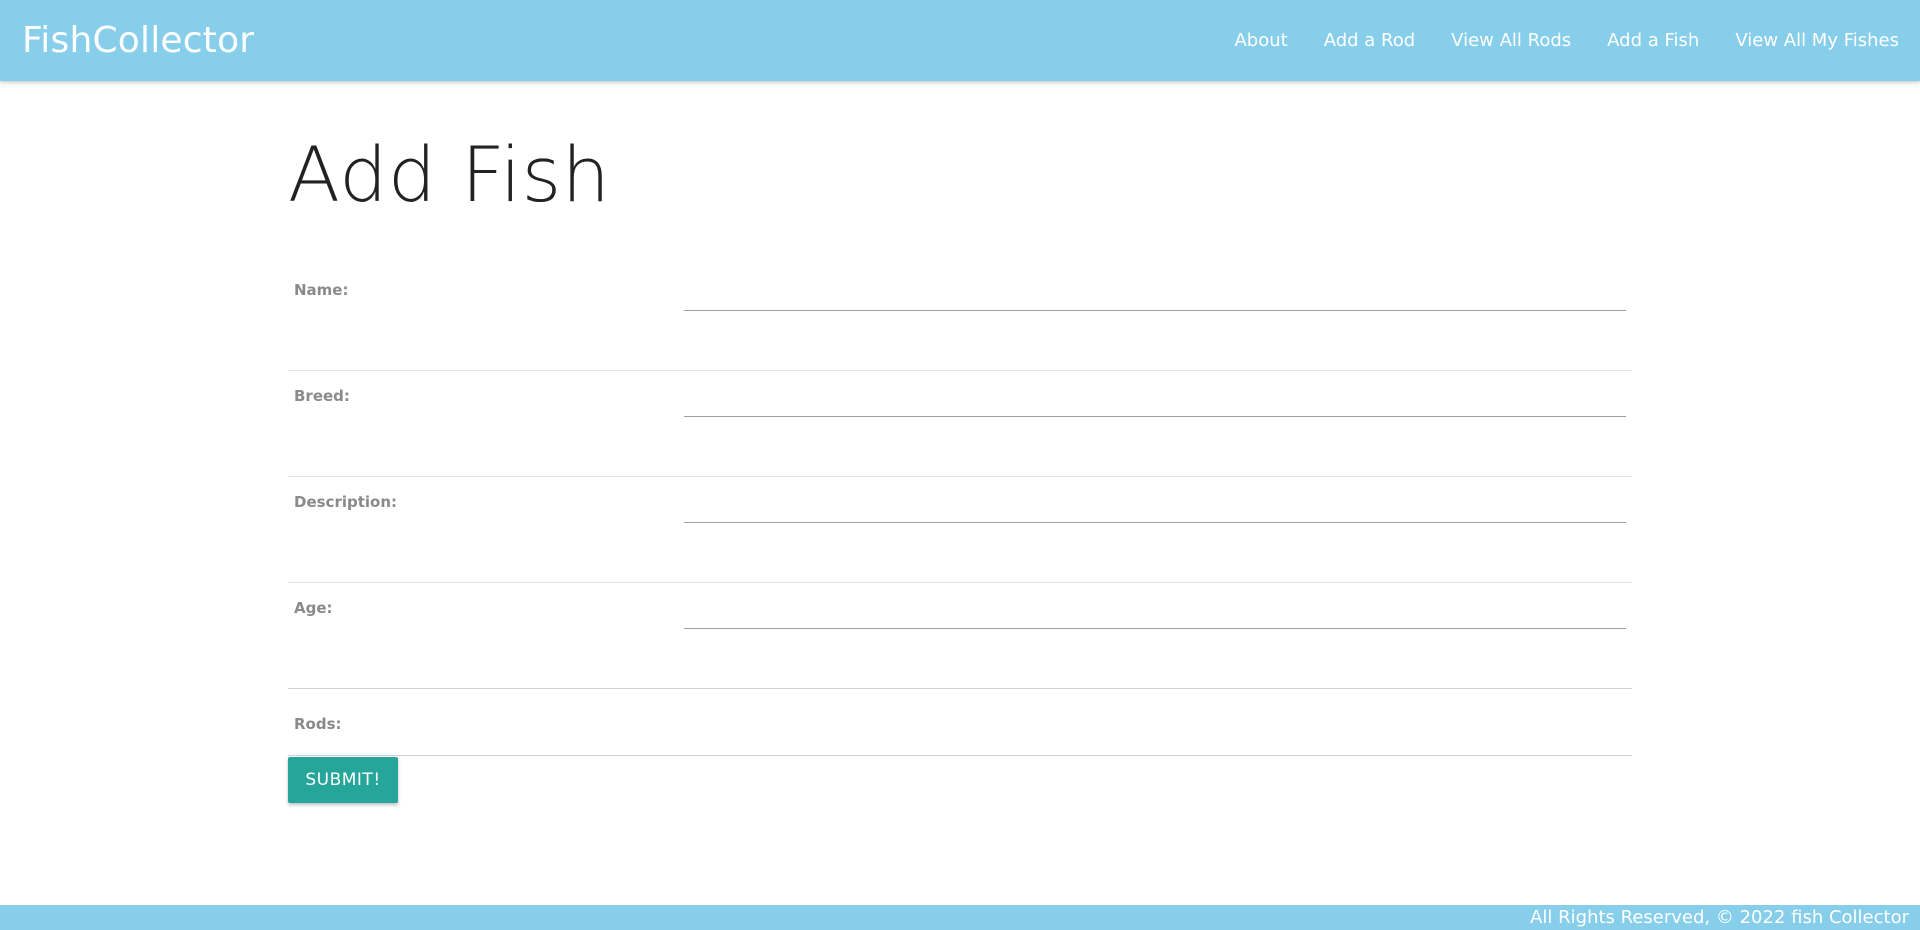  Describe the element at coordinates (1155, 288) in the screenshot. I see `name-input` at that location.